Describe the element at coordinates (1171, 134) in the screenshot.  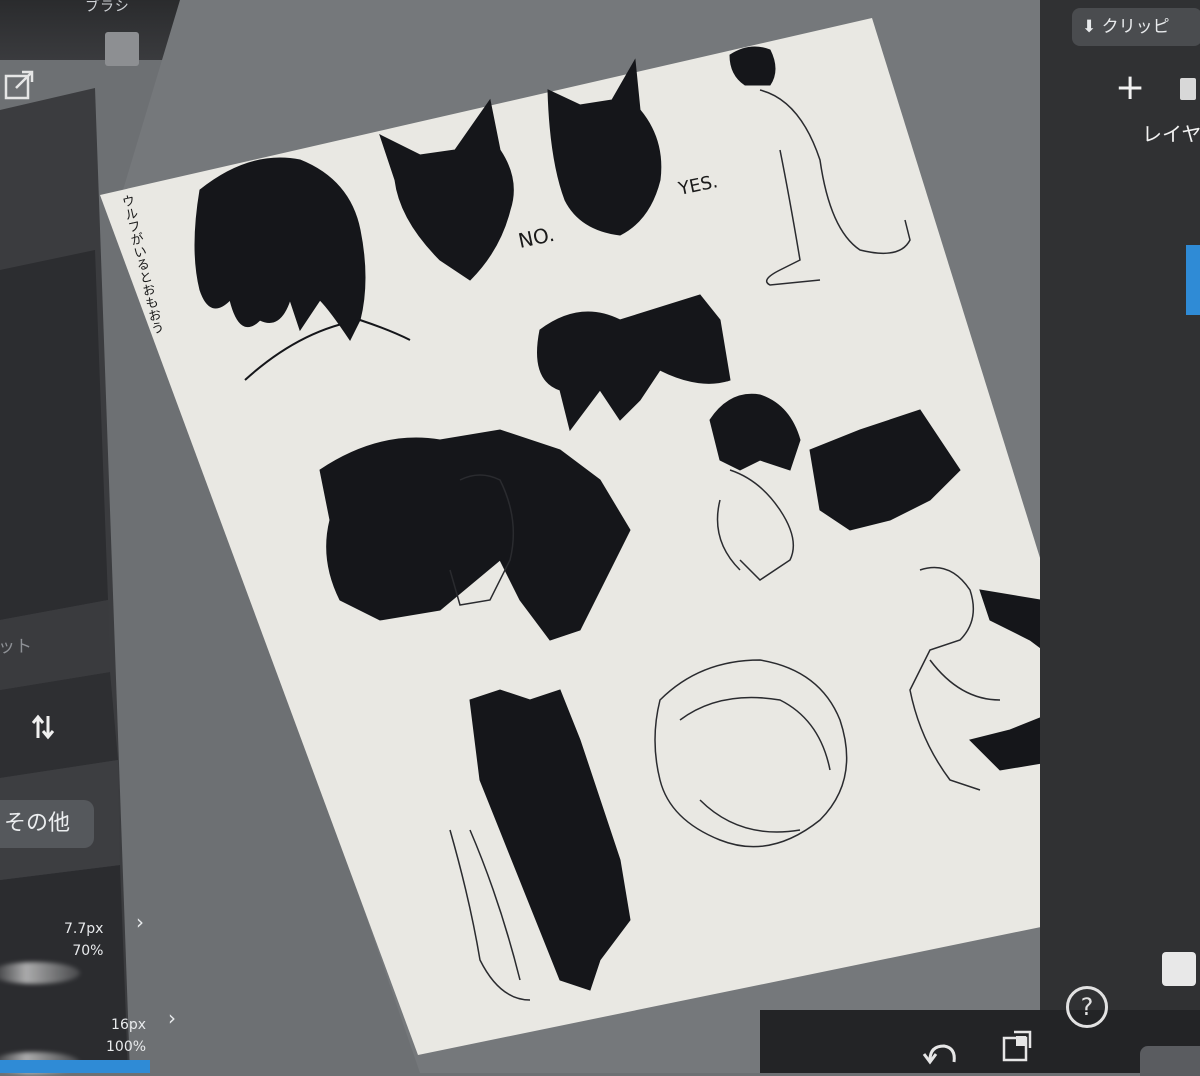
I see `layer-label: レイヤ` at that location.